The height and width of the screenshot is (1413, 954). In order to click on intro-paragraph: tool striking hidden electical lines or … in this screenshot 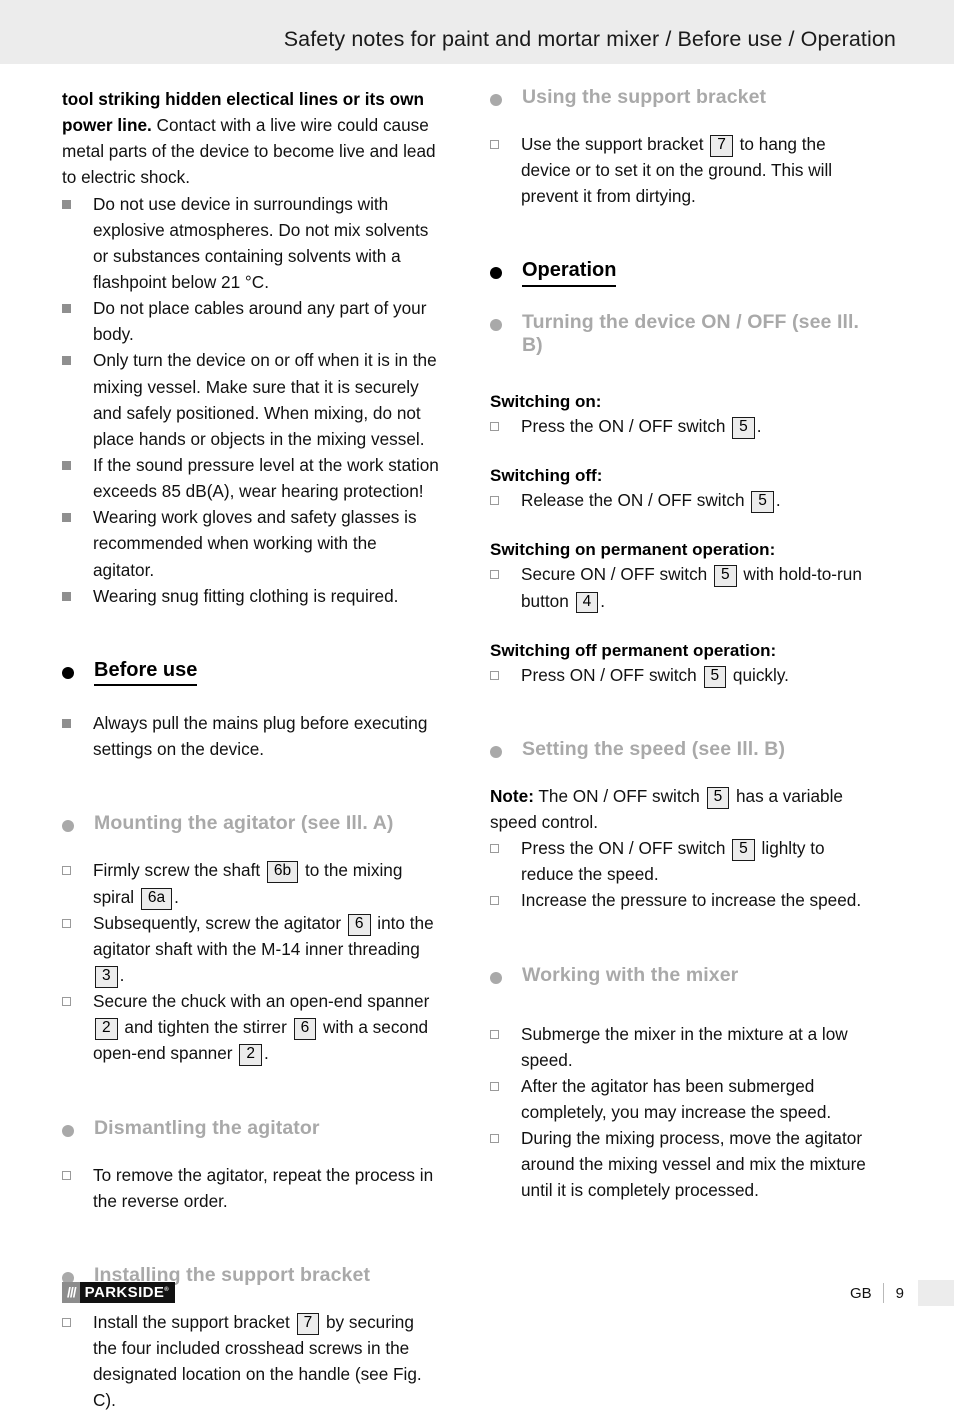, I will do `click(252, 138)`.